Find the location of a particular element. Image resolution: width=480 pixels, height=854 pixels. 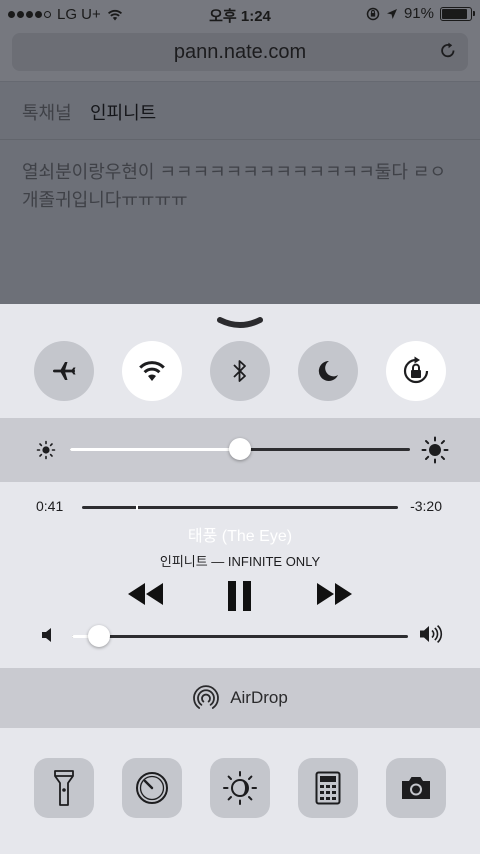

flashlight-icon is located at coordinates (64, 788).